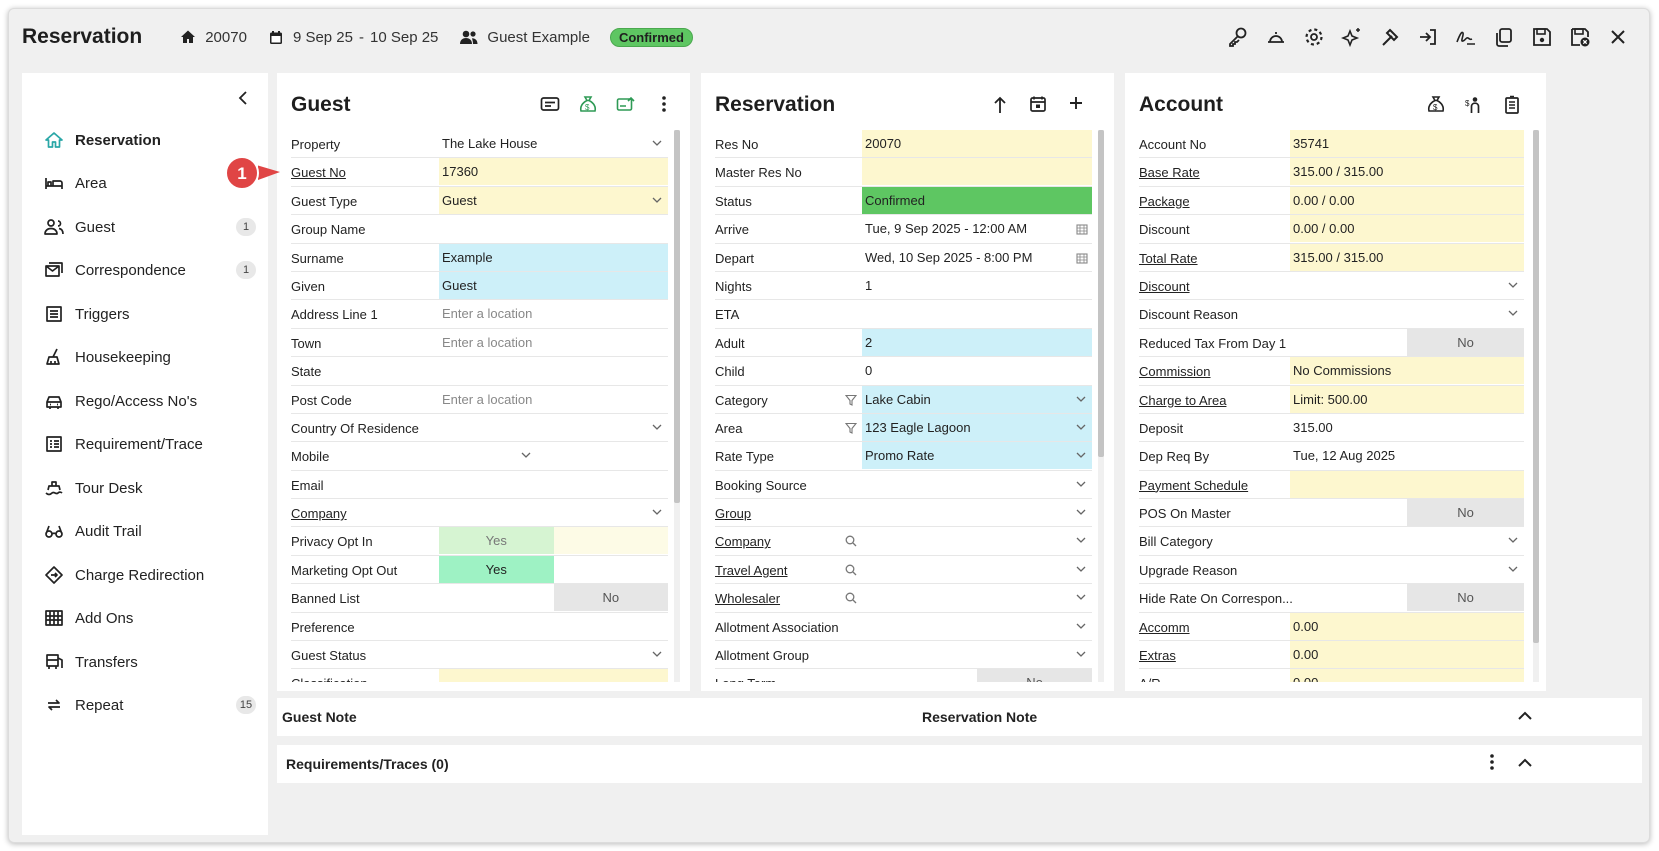 This screenshot has height=851, width=1659. What do you see at coordinates (588, 105) in the screenshot?
I see `money-bag-button: $` at bounding box center [588, 105].